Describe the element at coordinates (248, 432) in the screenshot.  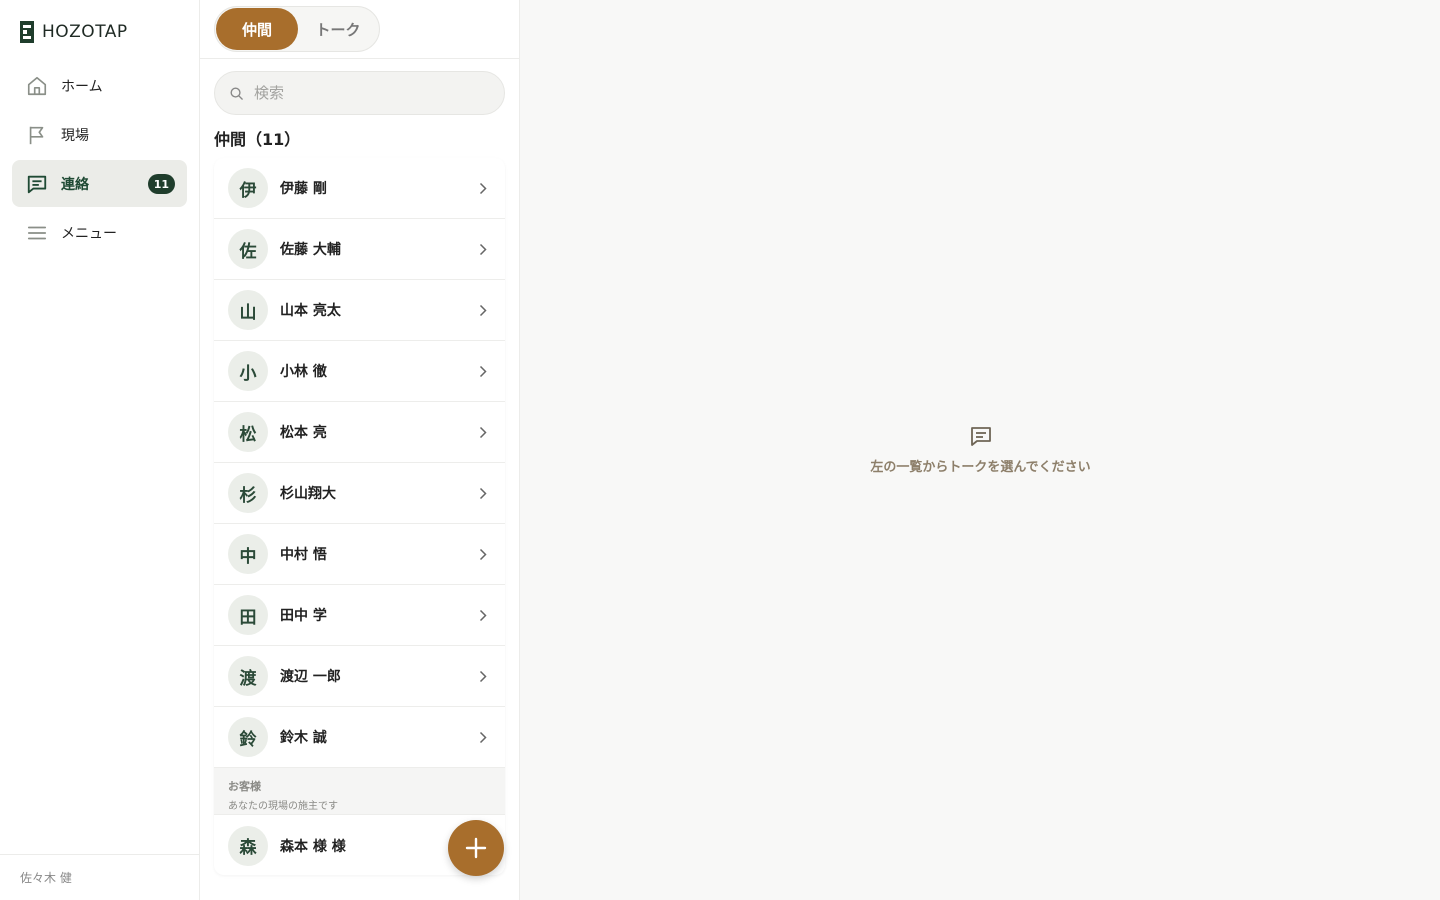
I see `avatar: 松` at that location.